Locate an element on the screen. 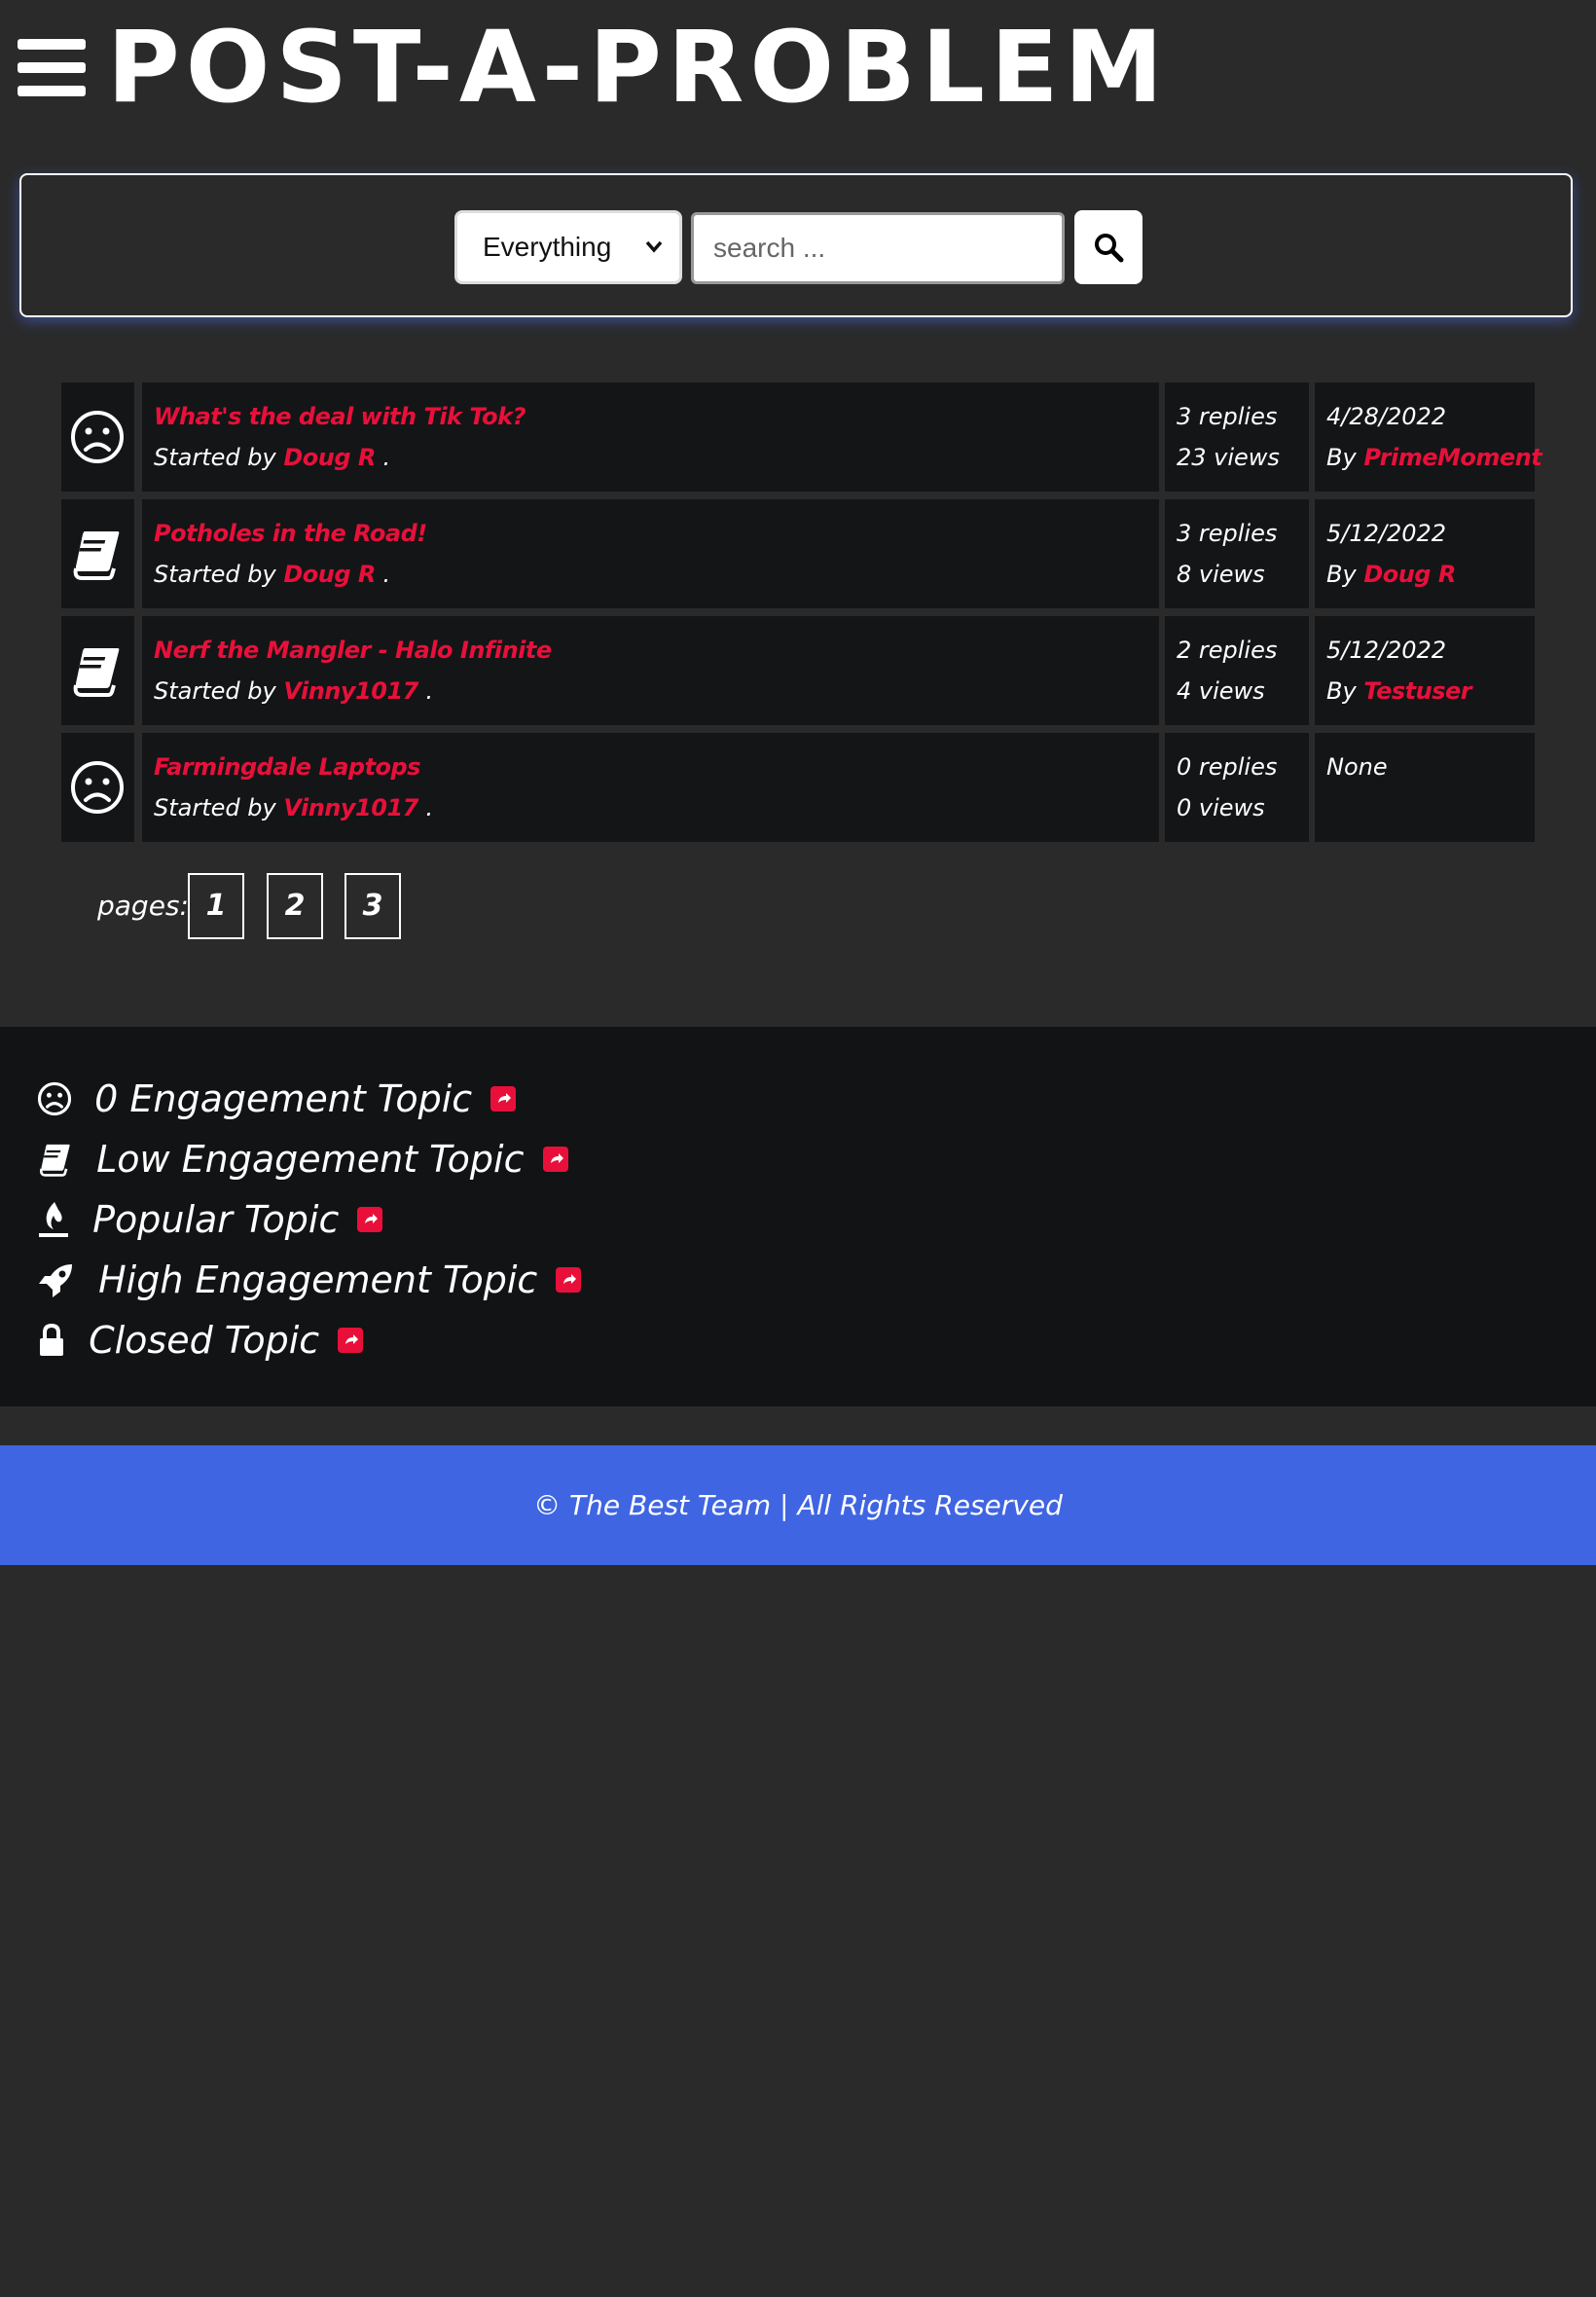  topic-title-link: Potholes in the Road! is located at coordinates (291, 534).